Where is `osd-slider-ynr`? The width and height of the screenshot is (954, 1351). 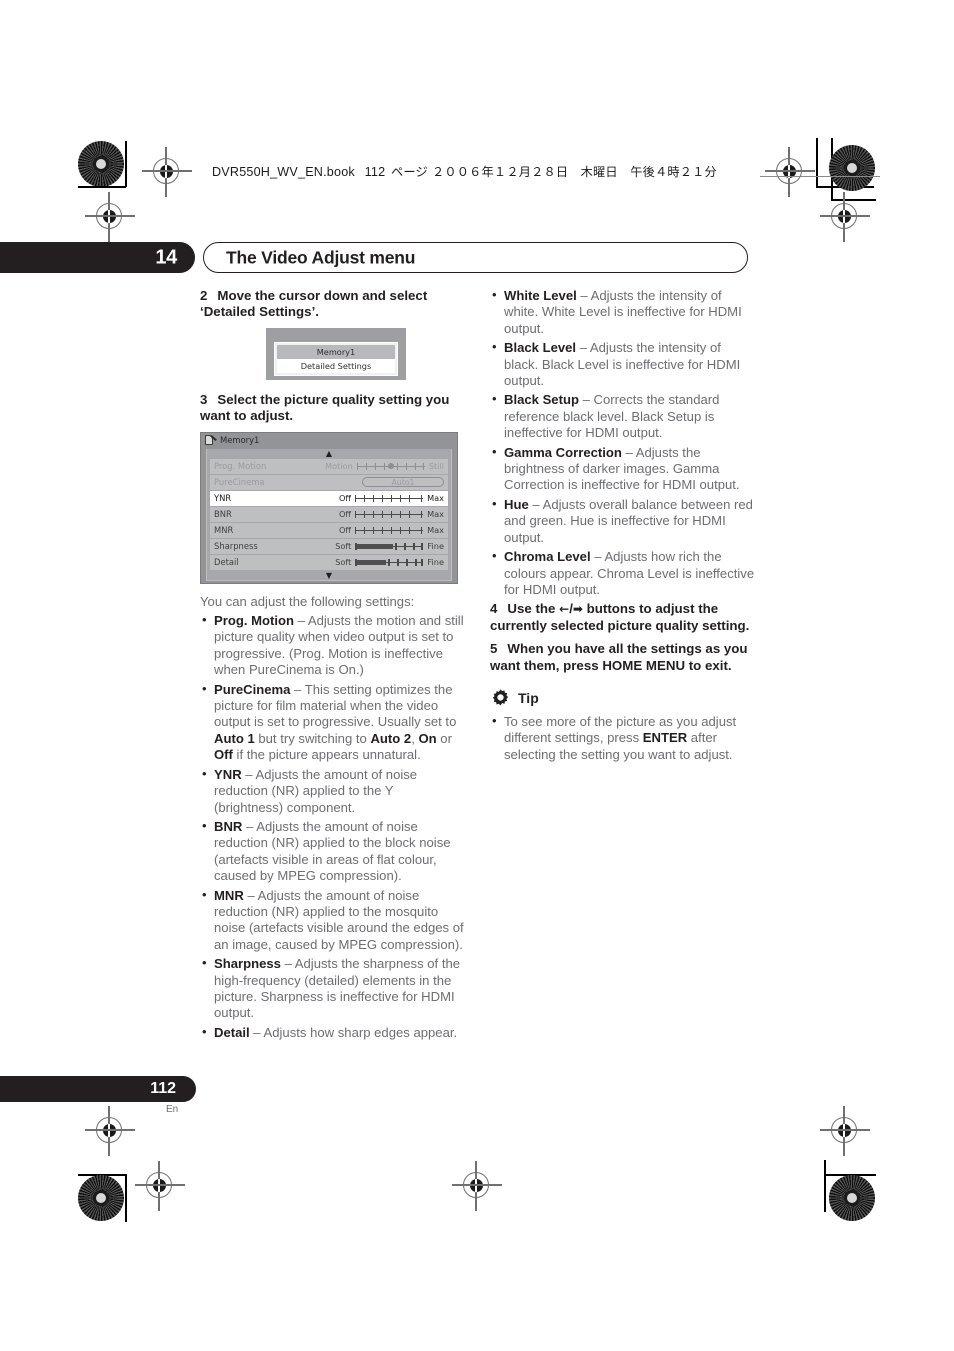
osd-slider-ynr is located at coordinates (389, 498).